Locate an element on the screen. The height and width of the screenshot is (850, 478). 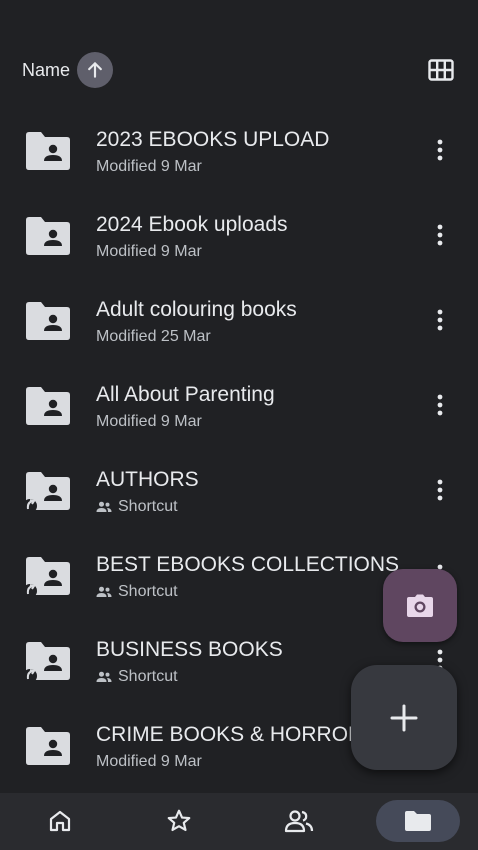
star-icon is located at coordinates (179, 820).